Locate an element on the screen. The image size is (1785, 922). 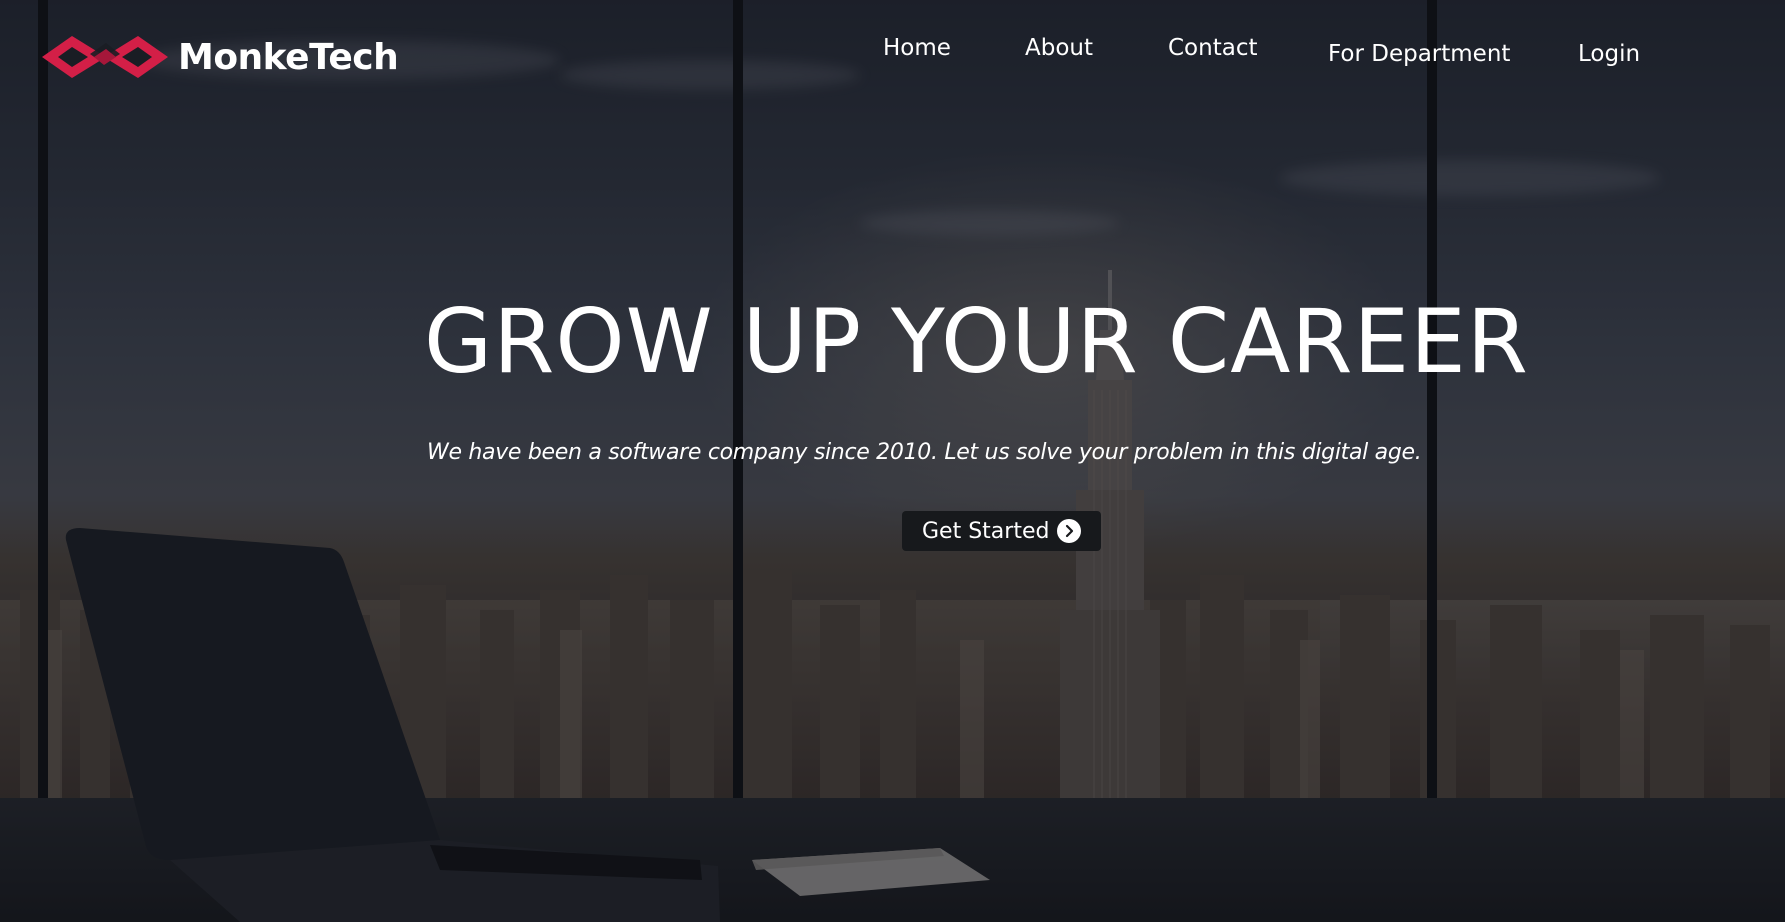
hero-title: GROW UP YOUR CAREER is located at coordinates (976, 341).